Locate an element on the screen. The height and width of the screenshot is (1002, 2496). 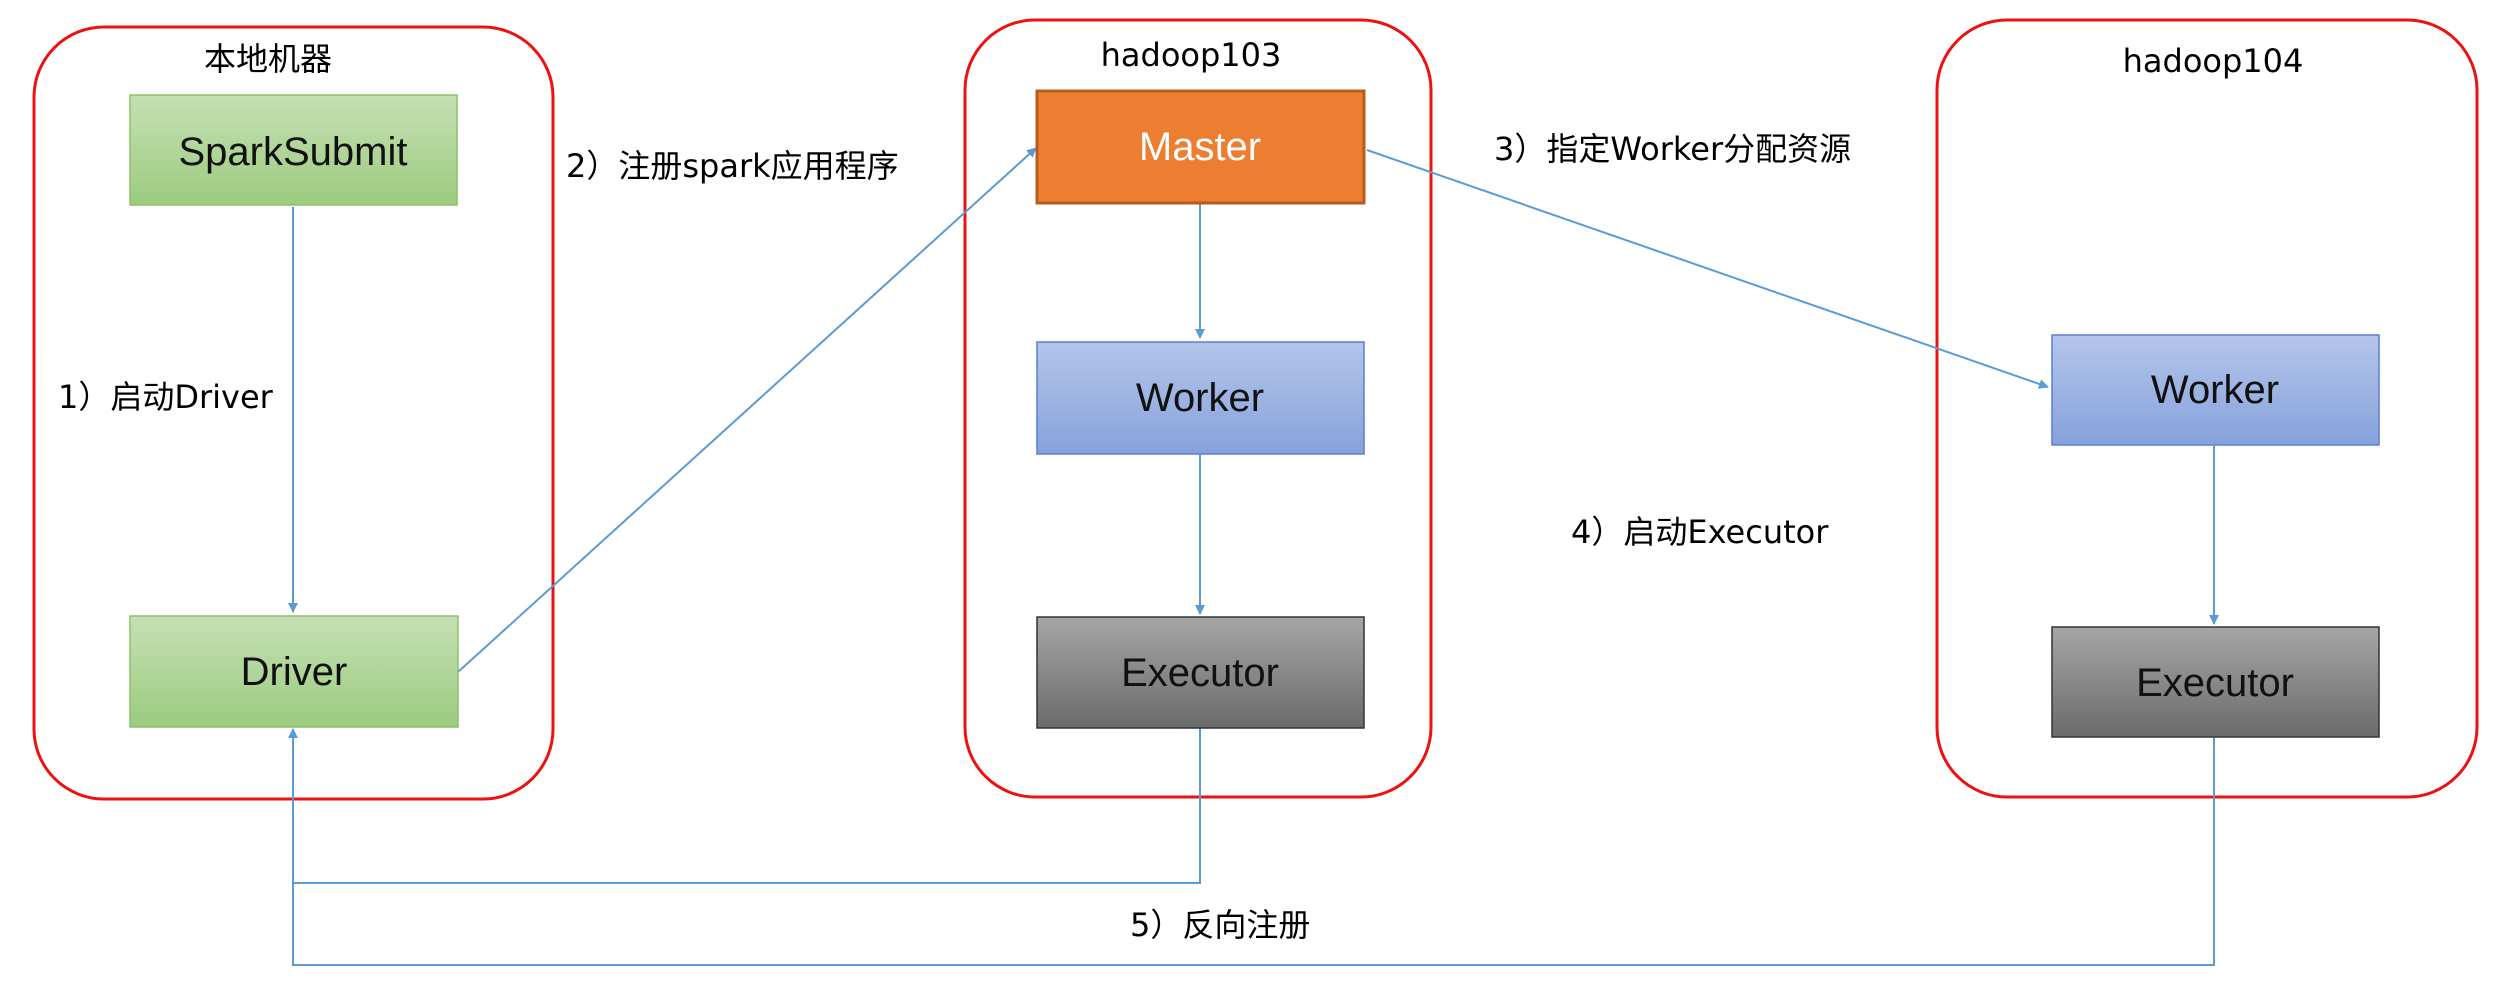
group-title: hadoop104 is located at coordinates (2213, 61).